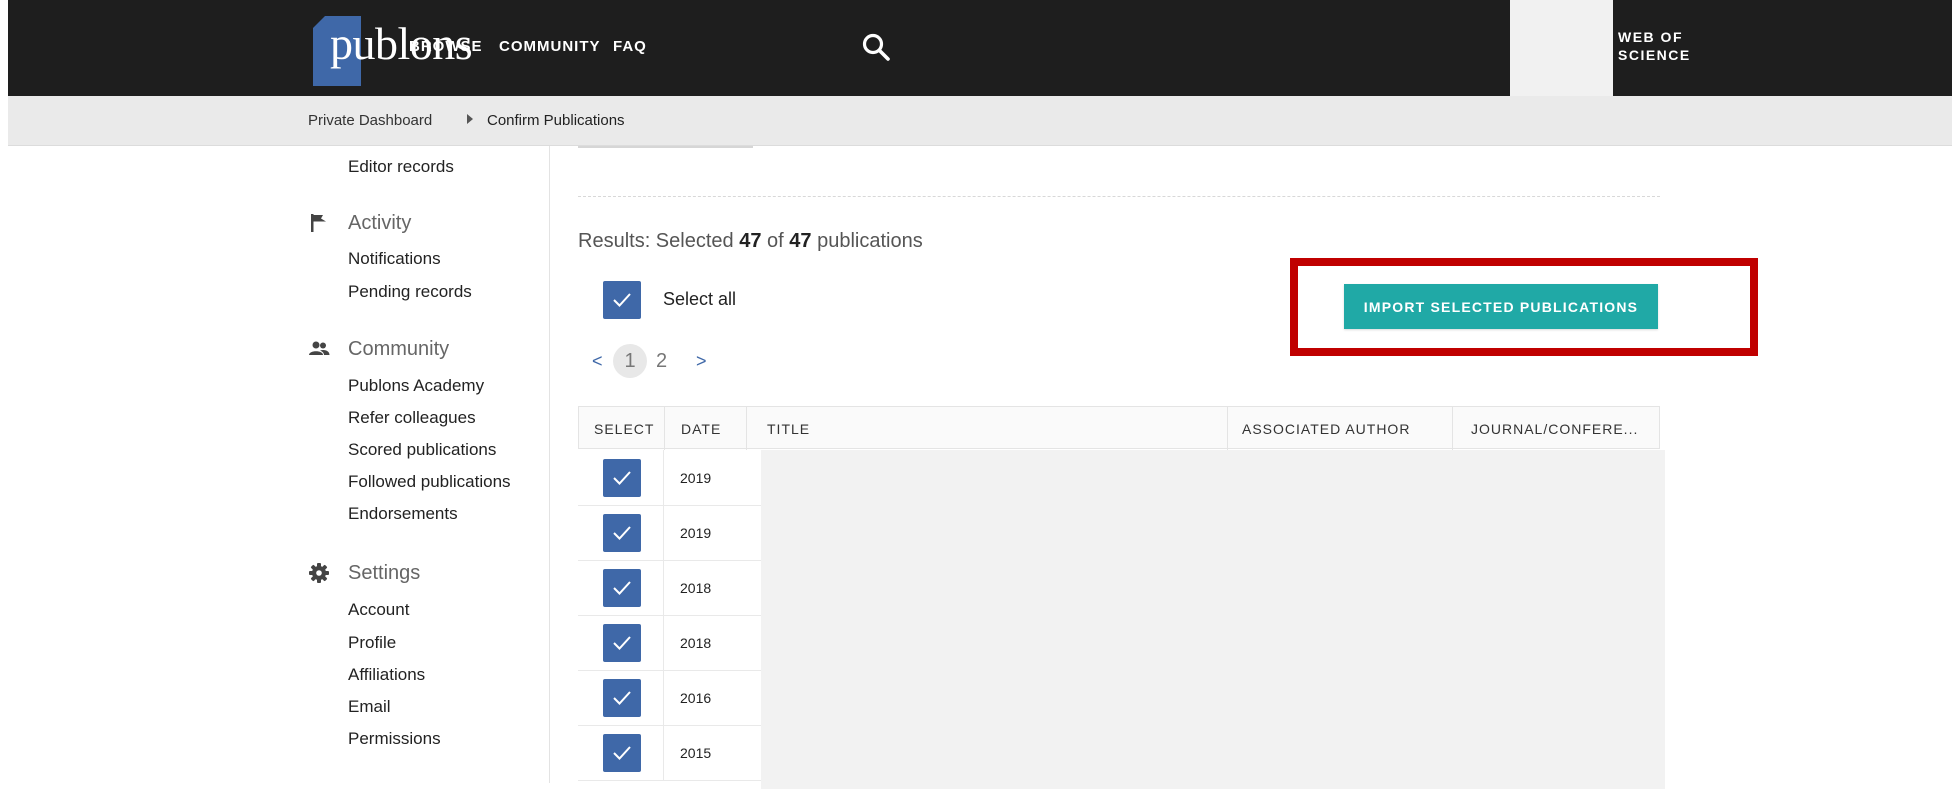 The height and width of the screenshot is (789, 1954). Describe the element at coordinates (394, 739) in the screenshot. I see `sidebar-item-permissions: Permissions` at that location.